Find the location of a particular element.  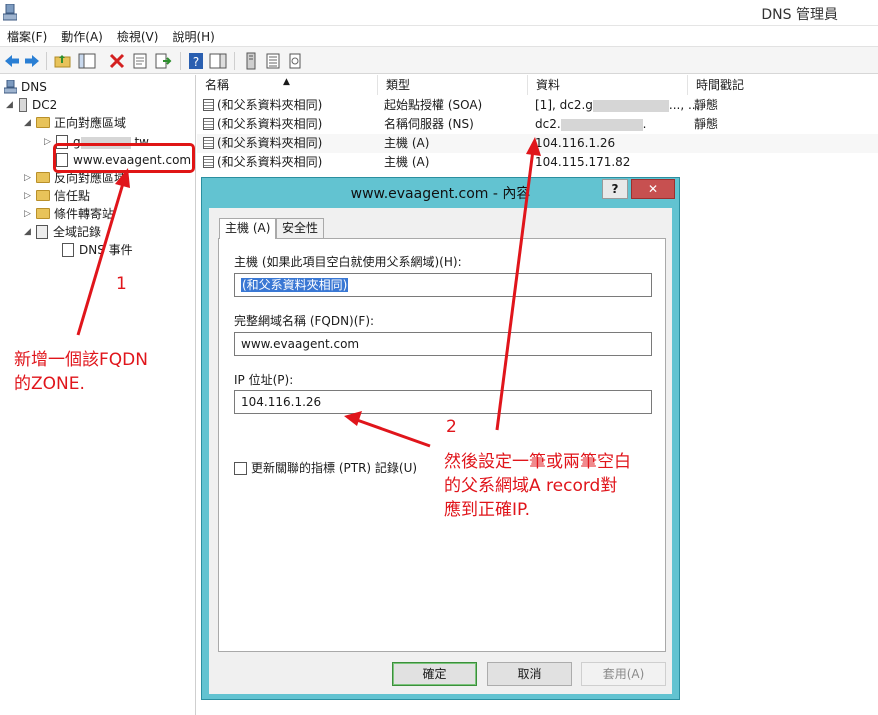

ok-button: 確定 is located at coordinates (434, 674).